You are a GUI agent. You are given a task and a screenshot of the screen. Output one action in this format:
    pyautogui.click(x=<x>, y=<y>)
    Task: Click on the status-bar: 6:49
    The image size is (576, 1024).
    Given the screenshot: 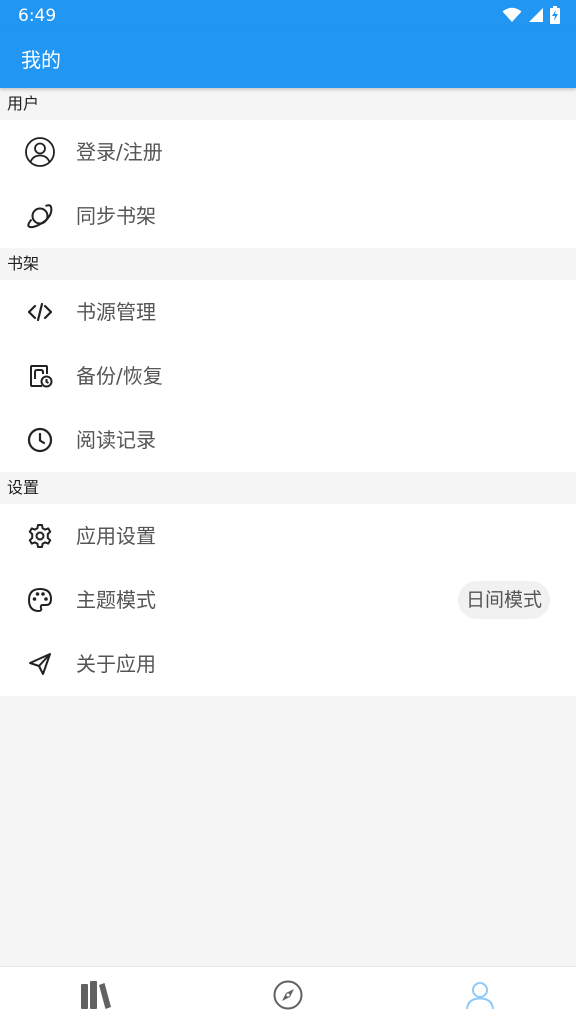 What is the action you would take?
    pyautogui.click(x=288, y=16)
    